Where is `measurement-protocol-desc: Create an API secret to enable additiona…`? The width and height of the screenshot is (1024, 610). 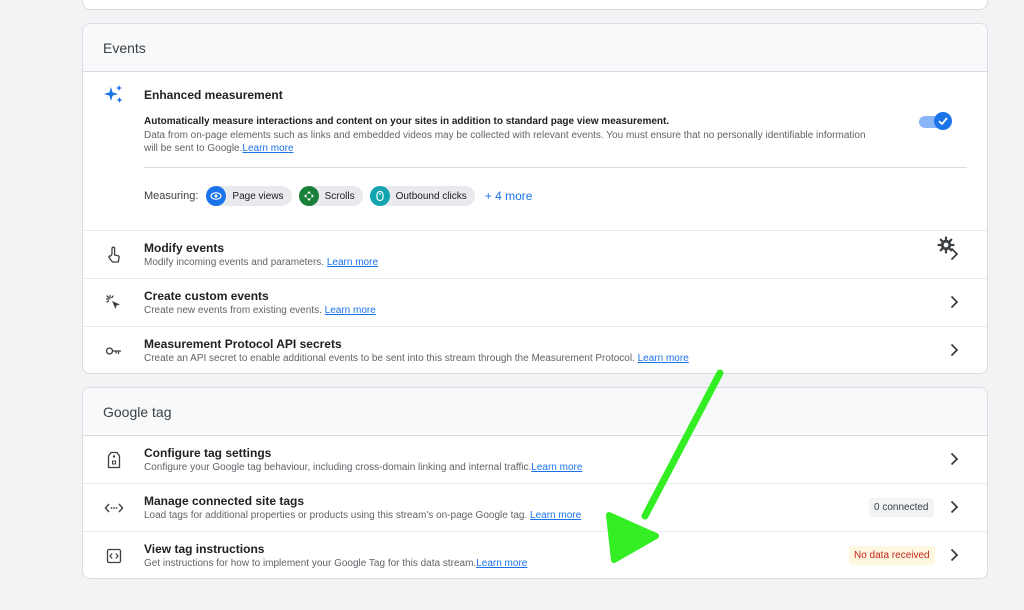 measurement-protocol-desc: Create an API secret to enable additiona… is located at coordinates (416, 358).